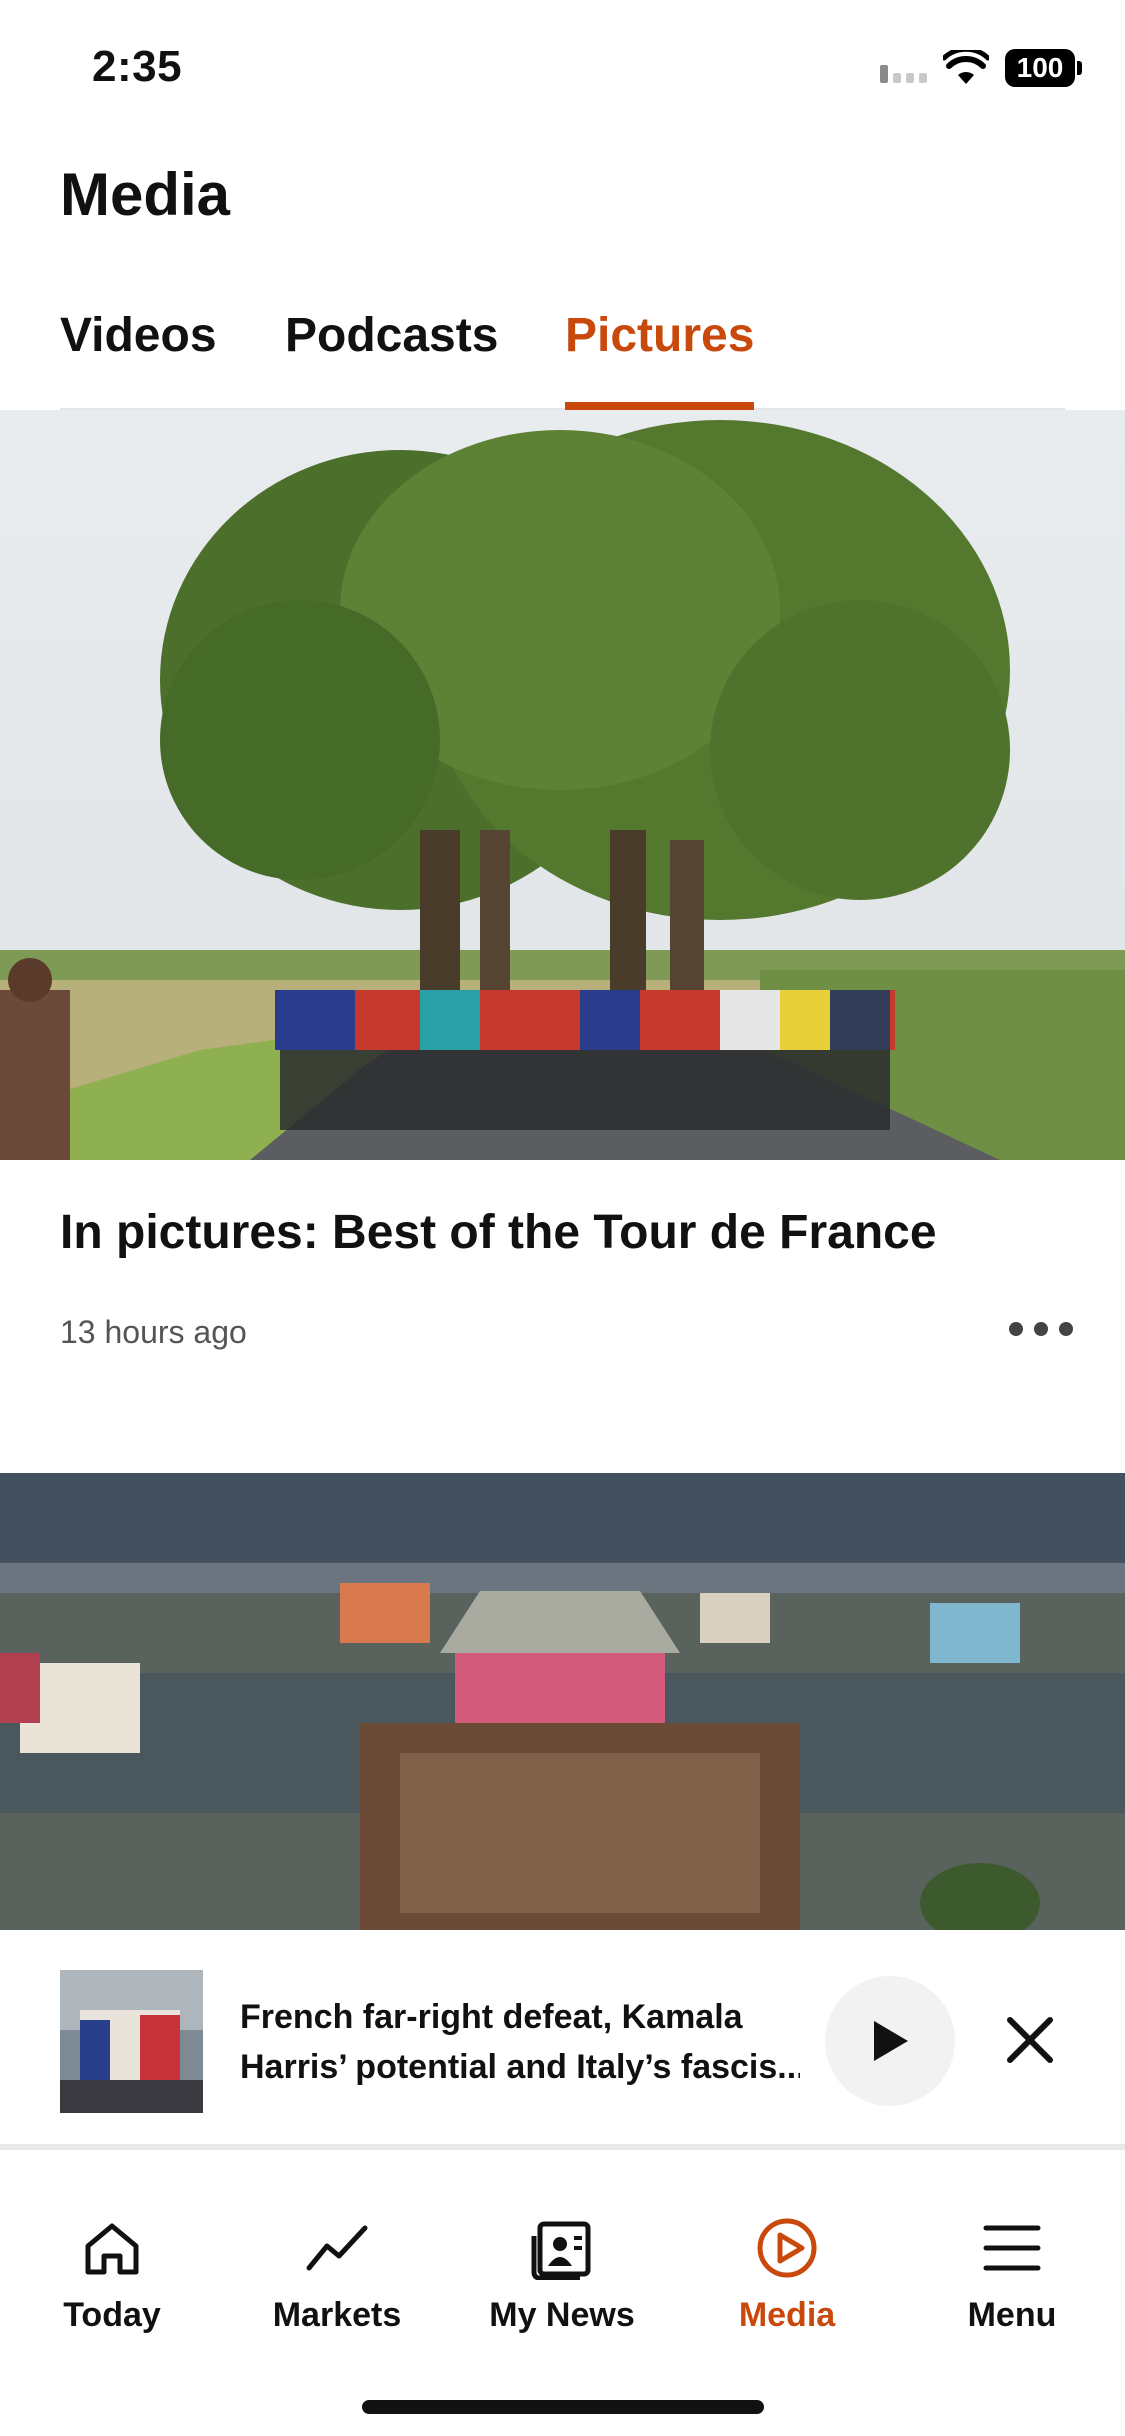  Describe the element at coordinates (562, 2315) in the screenshot. I see `nav-label-my-news: My News` at that location.